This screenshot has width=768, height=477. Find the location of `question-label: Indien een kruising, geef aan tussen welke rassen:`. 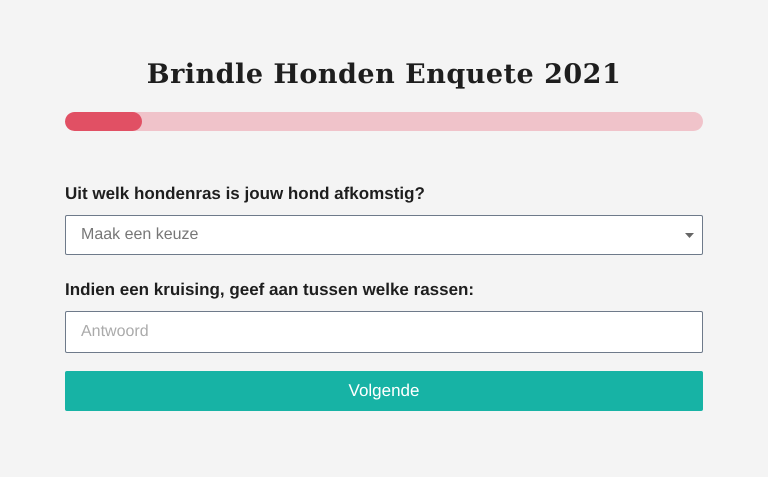

question-label: Indien een kruising, geef aan tussen welke rassen: is located at coordinates (269, 290).